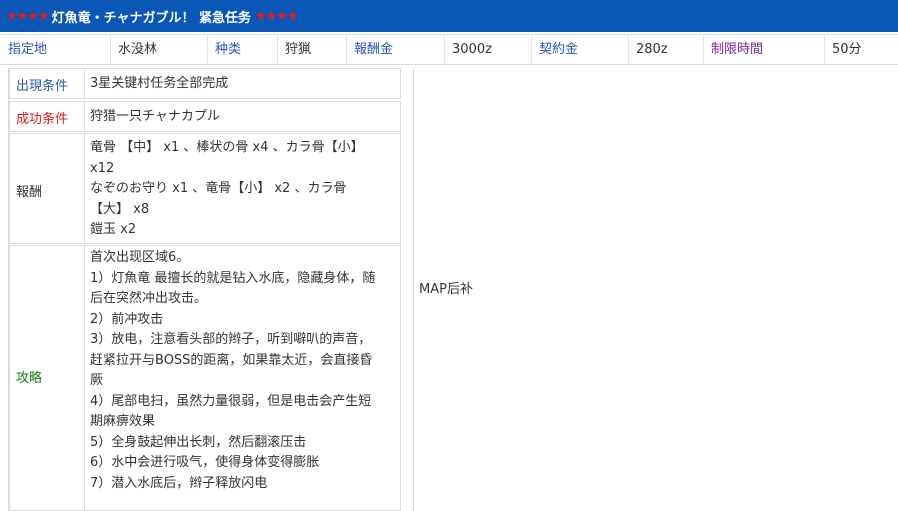 The image size is (898, 511). What do you see at coordinates (28, 49) in the screenshot?
I see `location-label: 指定地` at bounding box center [28, 49].